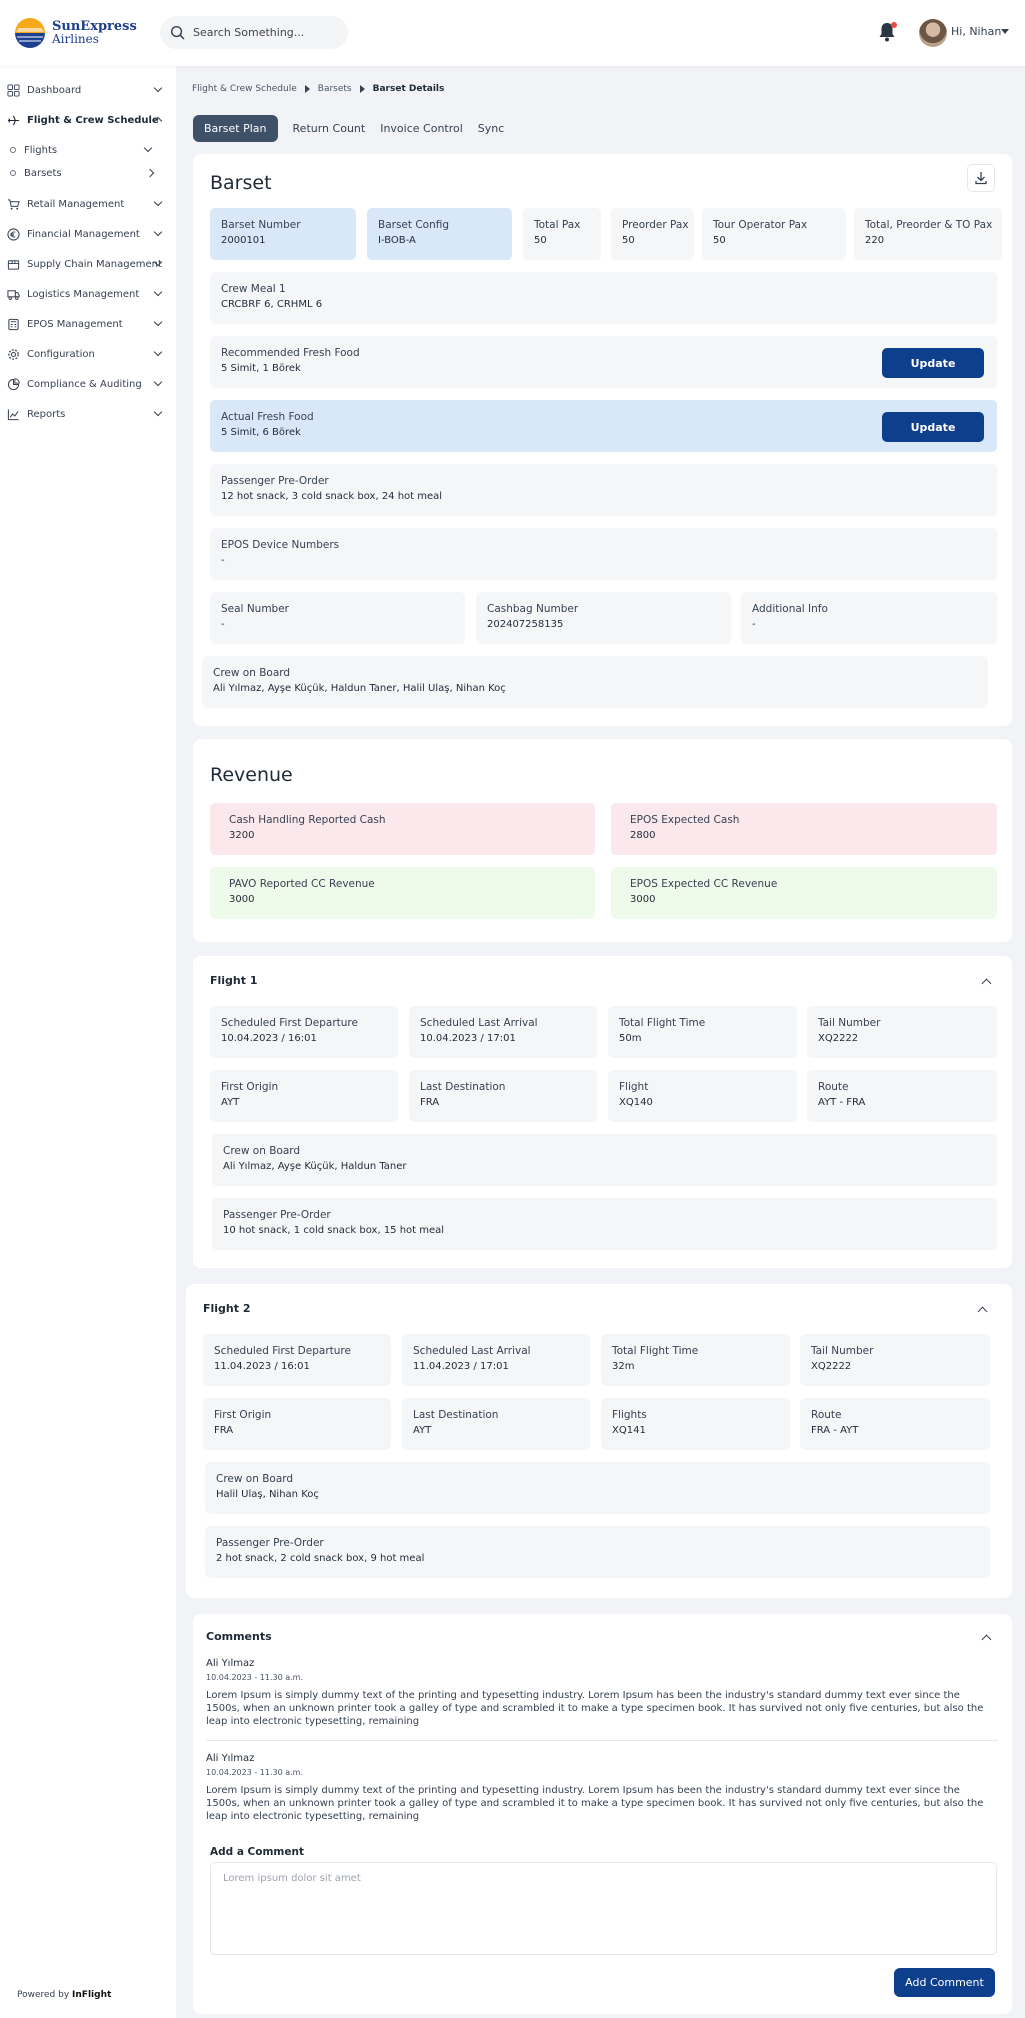 The width and height of the screenshot is (1025, 2018). What do you see at coordinates (496, 1424) in the screenshot?
I see `last-destination-field: Last Destination AYT` at bounding box center [496, 1424].